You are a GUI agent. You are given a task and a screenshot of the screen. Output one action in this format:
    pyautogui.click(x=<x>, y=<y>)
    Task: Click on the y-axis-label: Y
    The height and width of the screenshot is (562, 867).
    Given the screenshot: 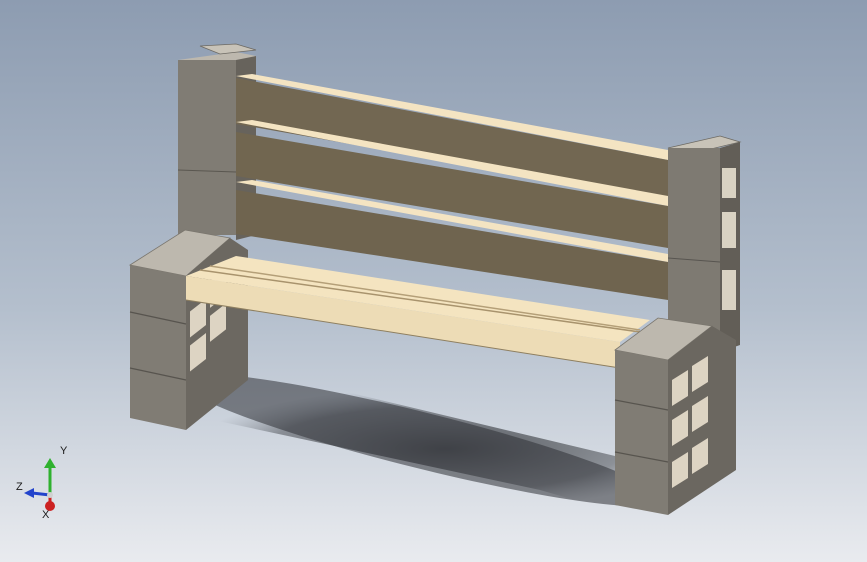 What is the action you would take?
    pyautogui.click(x=64, y=451)
    